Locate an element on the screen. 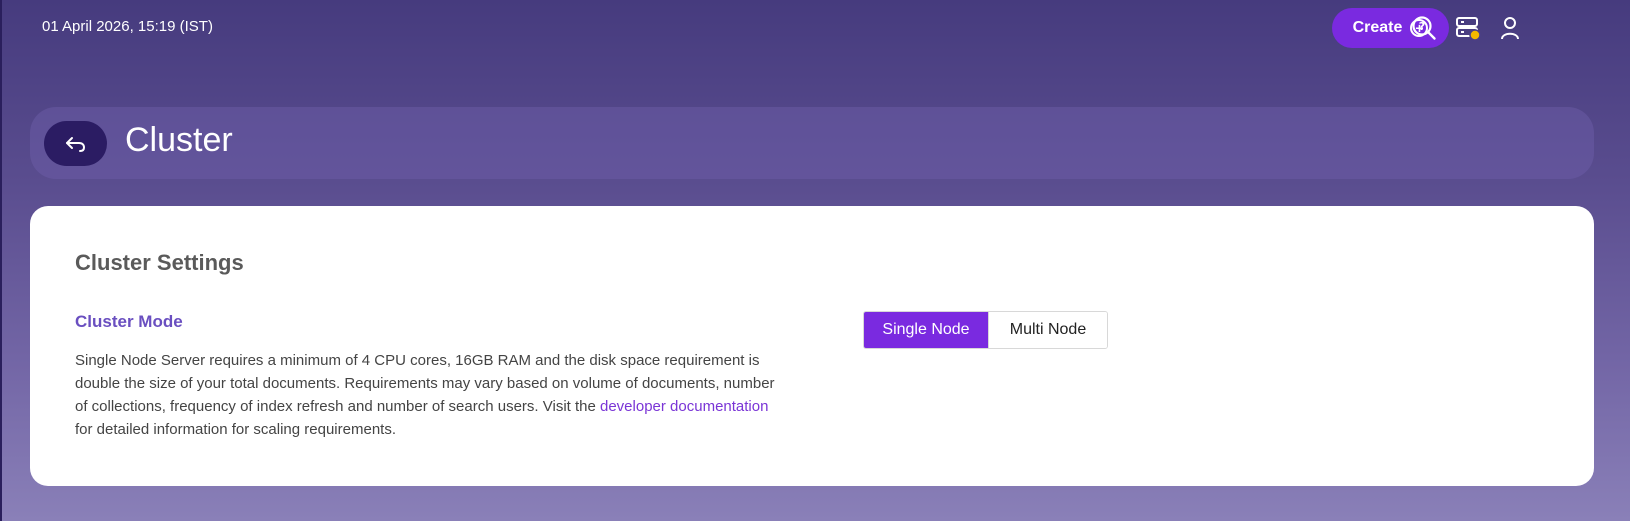 The image size is (1630, 521). help-search-icon: ? is located at coordinates (1424, 28).